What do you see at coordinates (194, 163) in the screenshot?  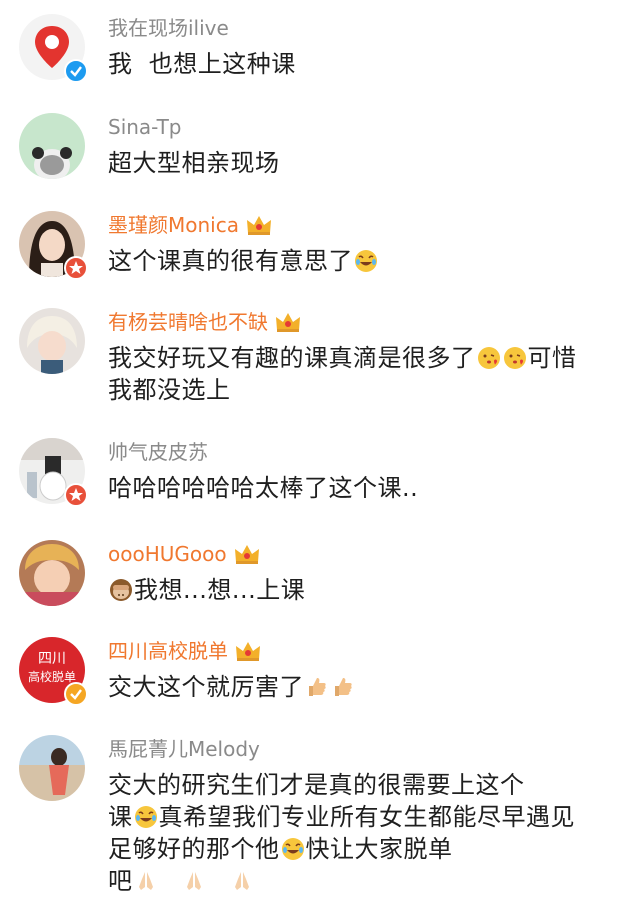 I see `comment-text: 超大型相亲现场` at bounding box center [194, 163].